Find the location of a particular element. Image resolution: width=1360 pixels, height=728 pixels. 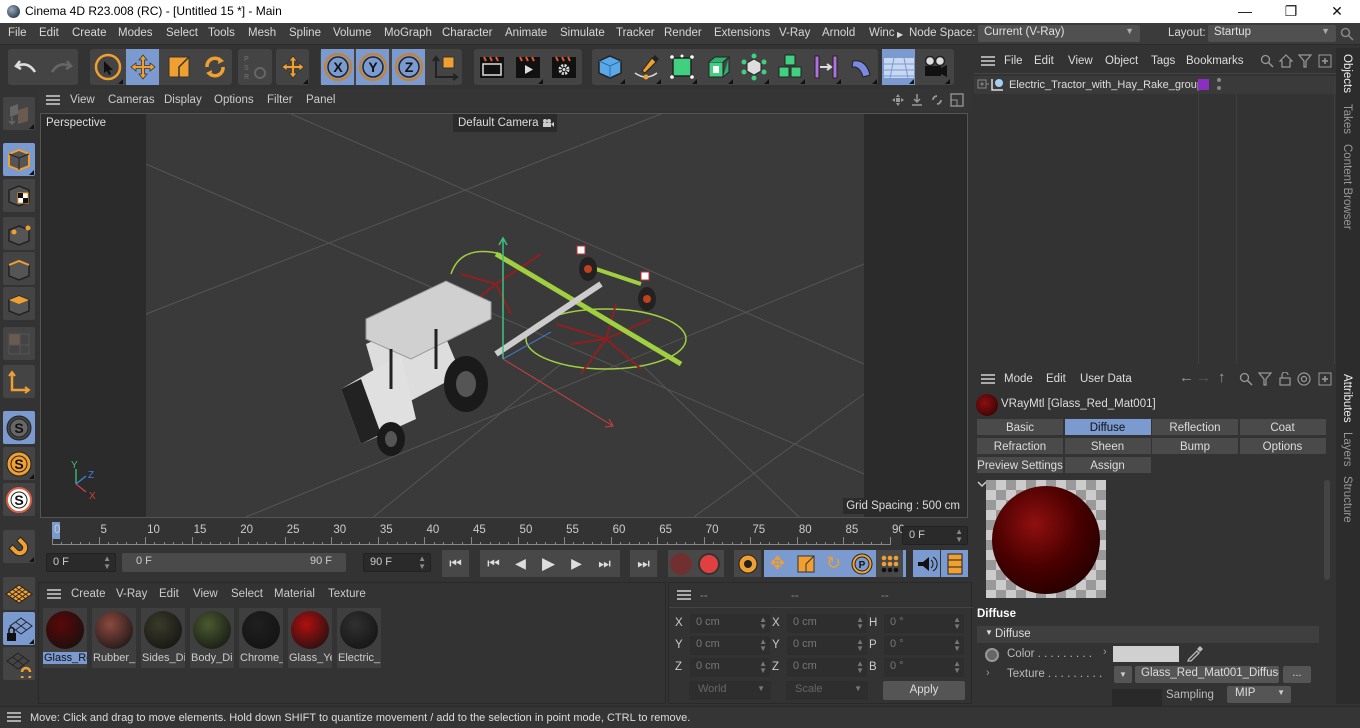

new-panel-icon is located at coordinates (1325, 379).